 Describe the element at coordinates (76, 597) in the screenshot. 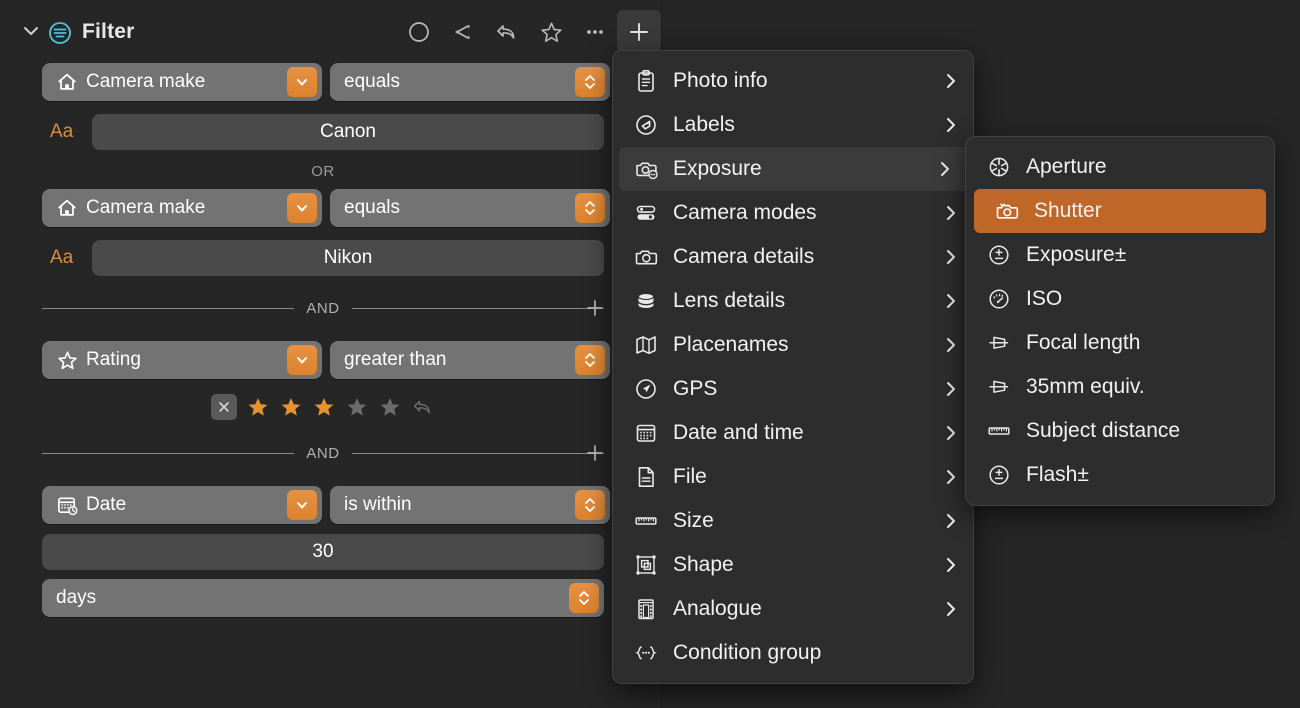

I see `unit-label: days` at that location.